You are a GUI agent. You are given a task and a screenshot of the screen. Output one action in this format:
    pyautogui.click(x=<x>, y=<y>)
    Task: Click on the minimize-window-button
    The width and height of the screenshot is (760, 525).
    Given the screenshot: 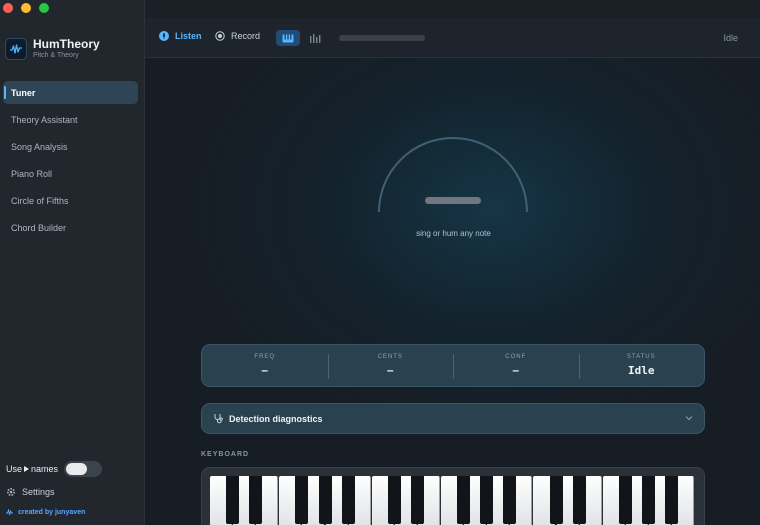 What is the action you would take?
    pyautogui.click(x=26, y=8)
    